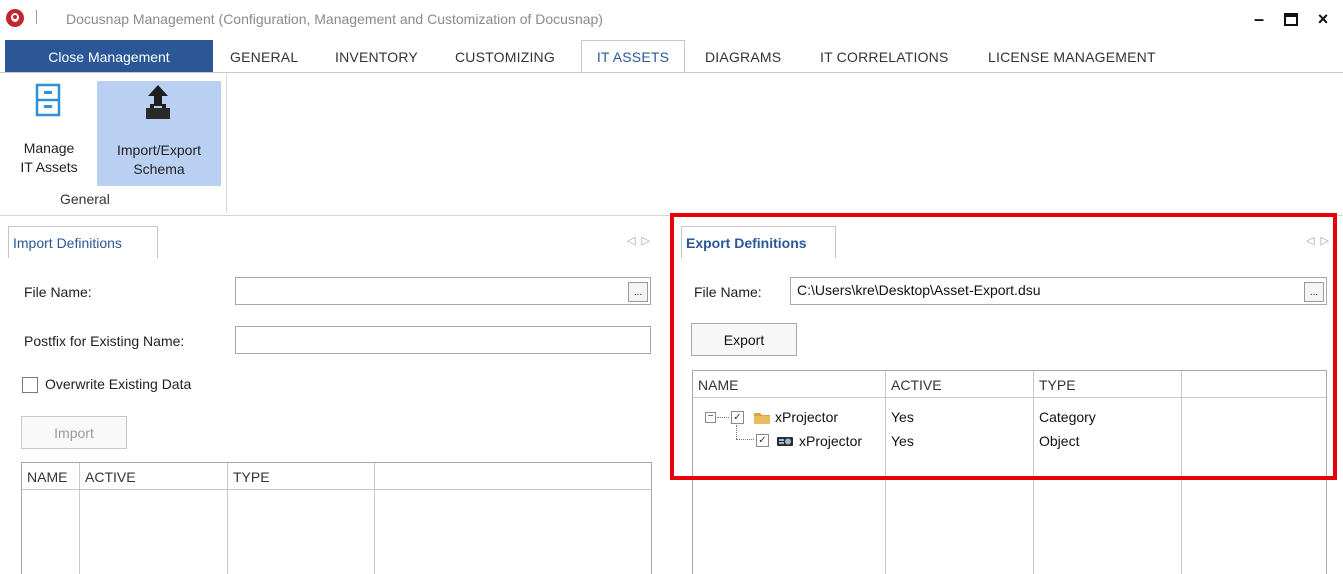 This screenshot has height=574, width=1343. What do you see at coordinates (118, 384) in the screenshot?
I see `overwrite-label: Overwrite Existing Data` at bounding box center [118, 384].